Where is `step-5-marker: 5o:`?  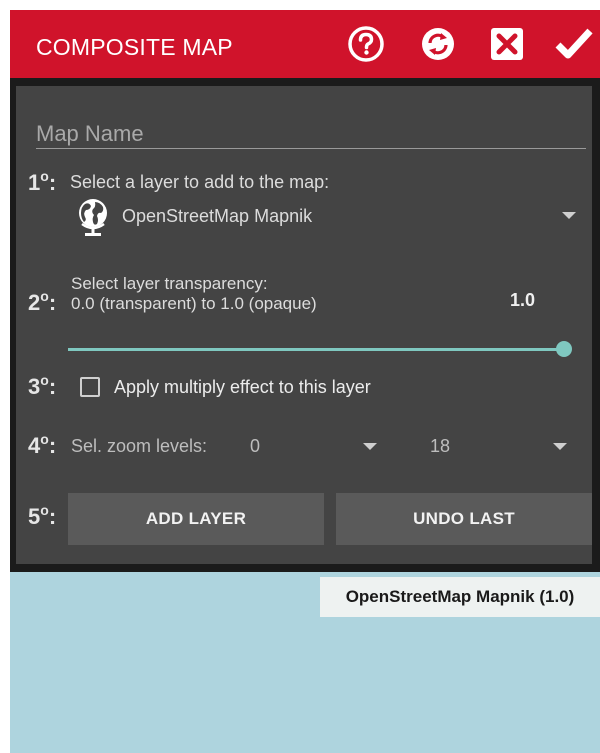
step-5-marker: 5o: is located at coordinates (42, 516).